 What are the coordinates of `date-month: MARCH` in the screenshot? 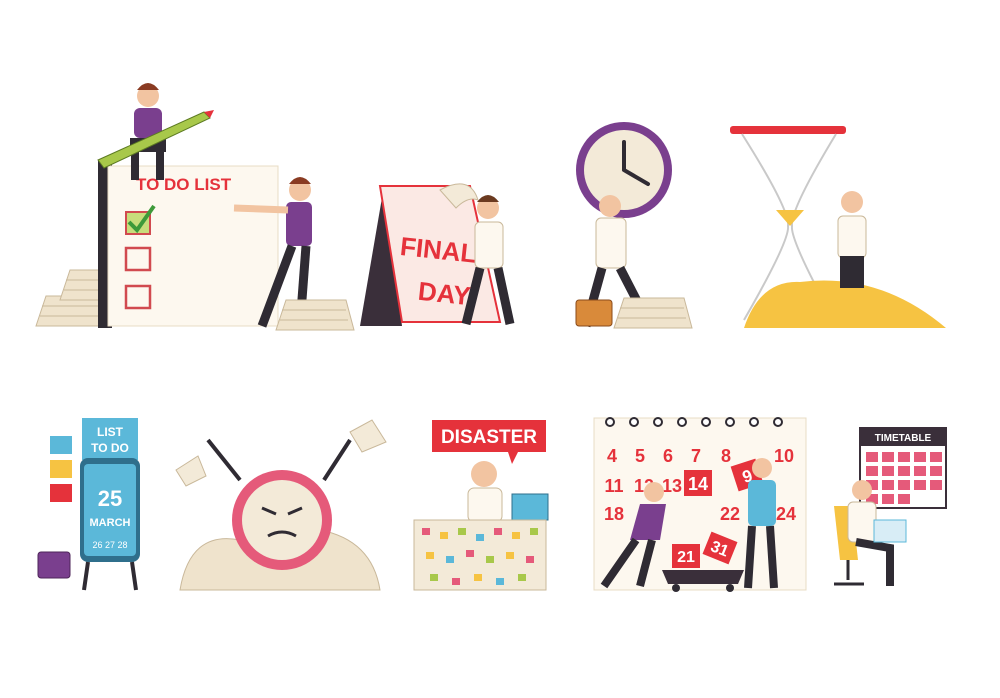 It's located at (110, 523).